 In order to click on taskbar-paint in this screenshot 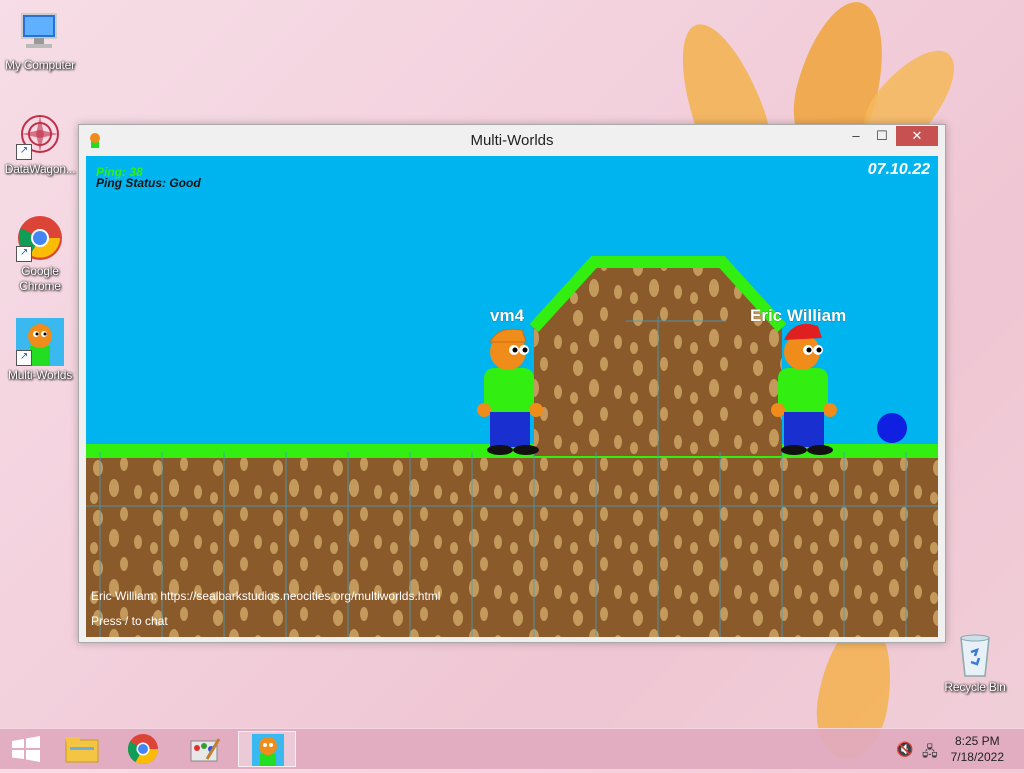, I will do `click(204, 749)`.